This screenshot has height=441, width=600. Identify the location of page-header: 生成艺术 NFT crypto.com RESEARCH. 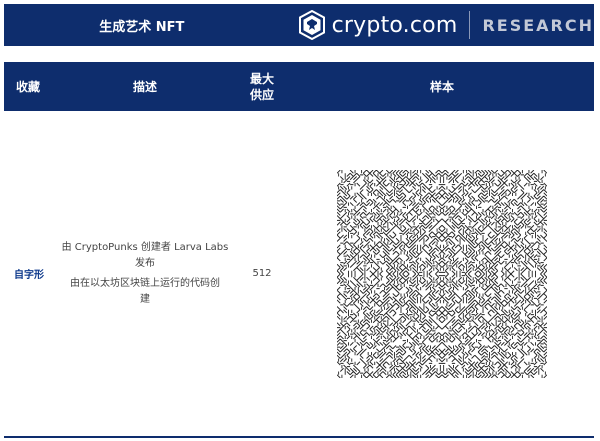
(299, 25).